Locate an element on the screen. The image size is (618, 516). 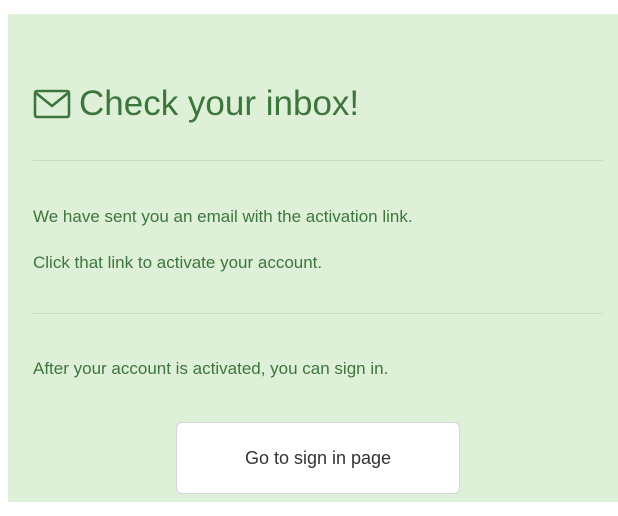
envelope-icon is located at coordinates (52, 104).